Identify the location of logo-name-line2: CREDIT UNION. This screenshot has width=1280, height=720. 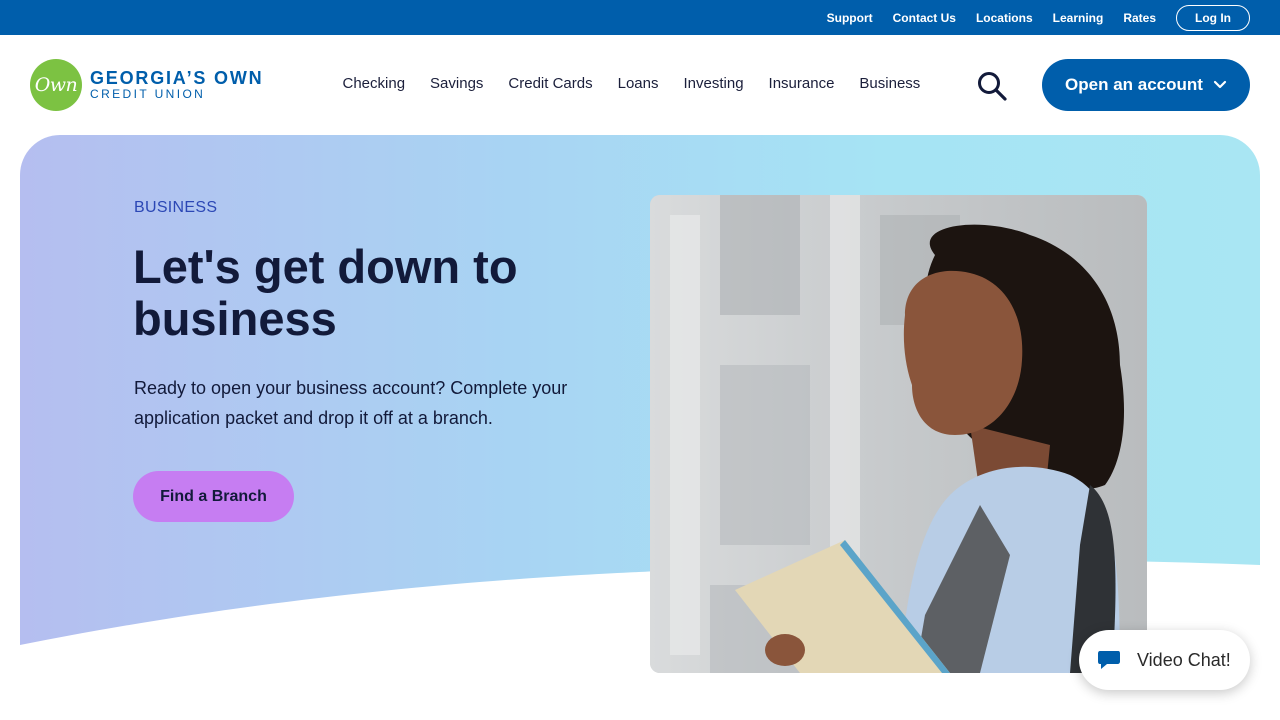
(148, 93).